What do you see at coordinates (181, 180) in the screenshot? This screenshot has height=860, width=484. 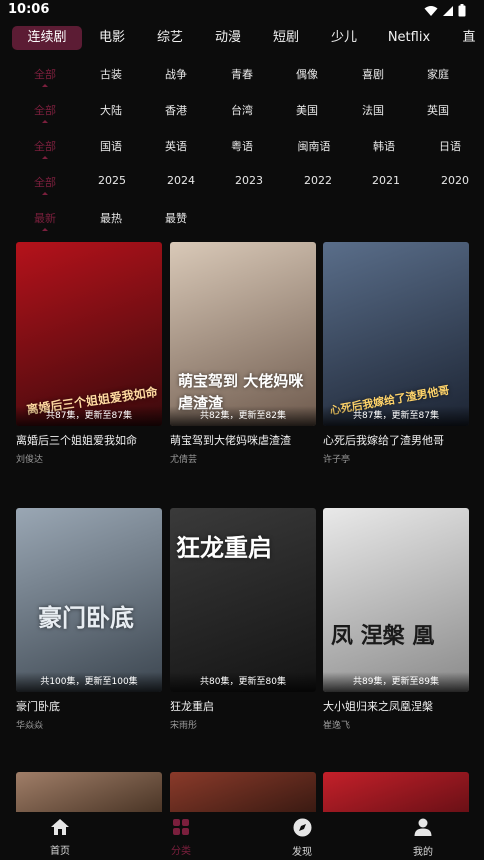 I see `filter-option: 2024` at bounding box center [181, 180].